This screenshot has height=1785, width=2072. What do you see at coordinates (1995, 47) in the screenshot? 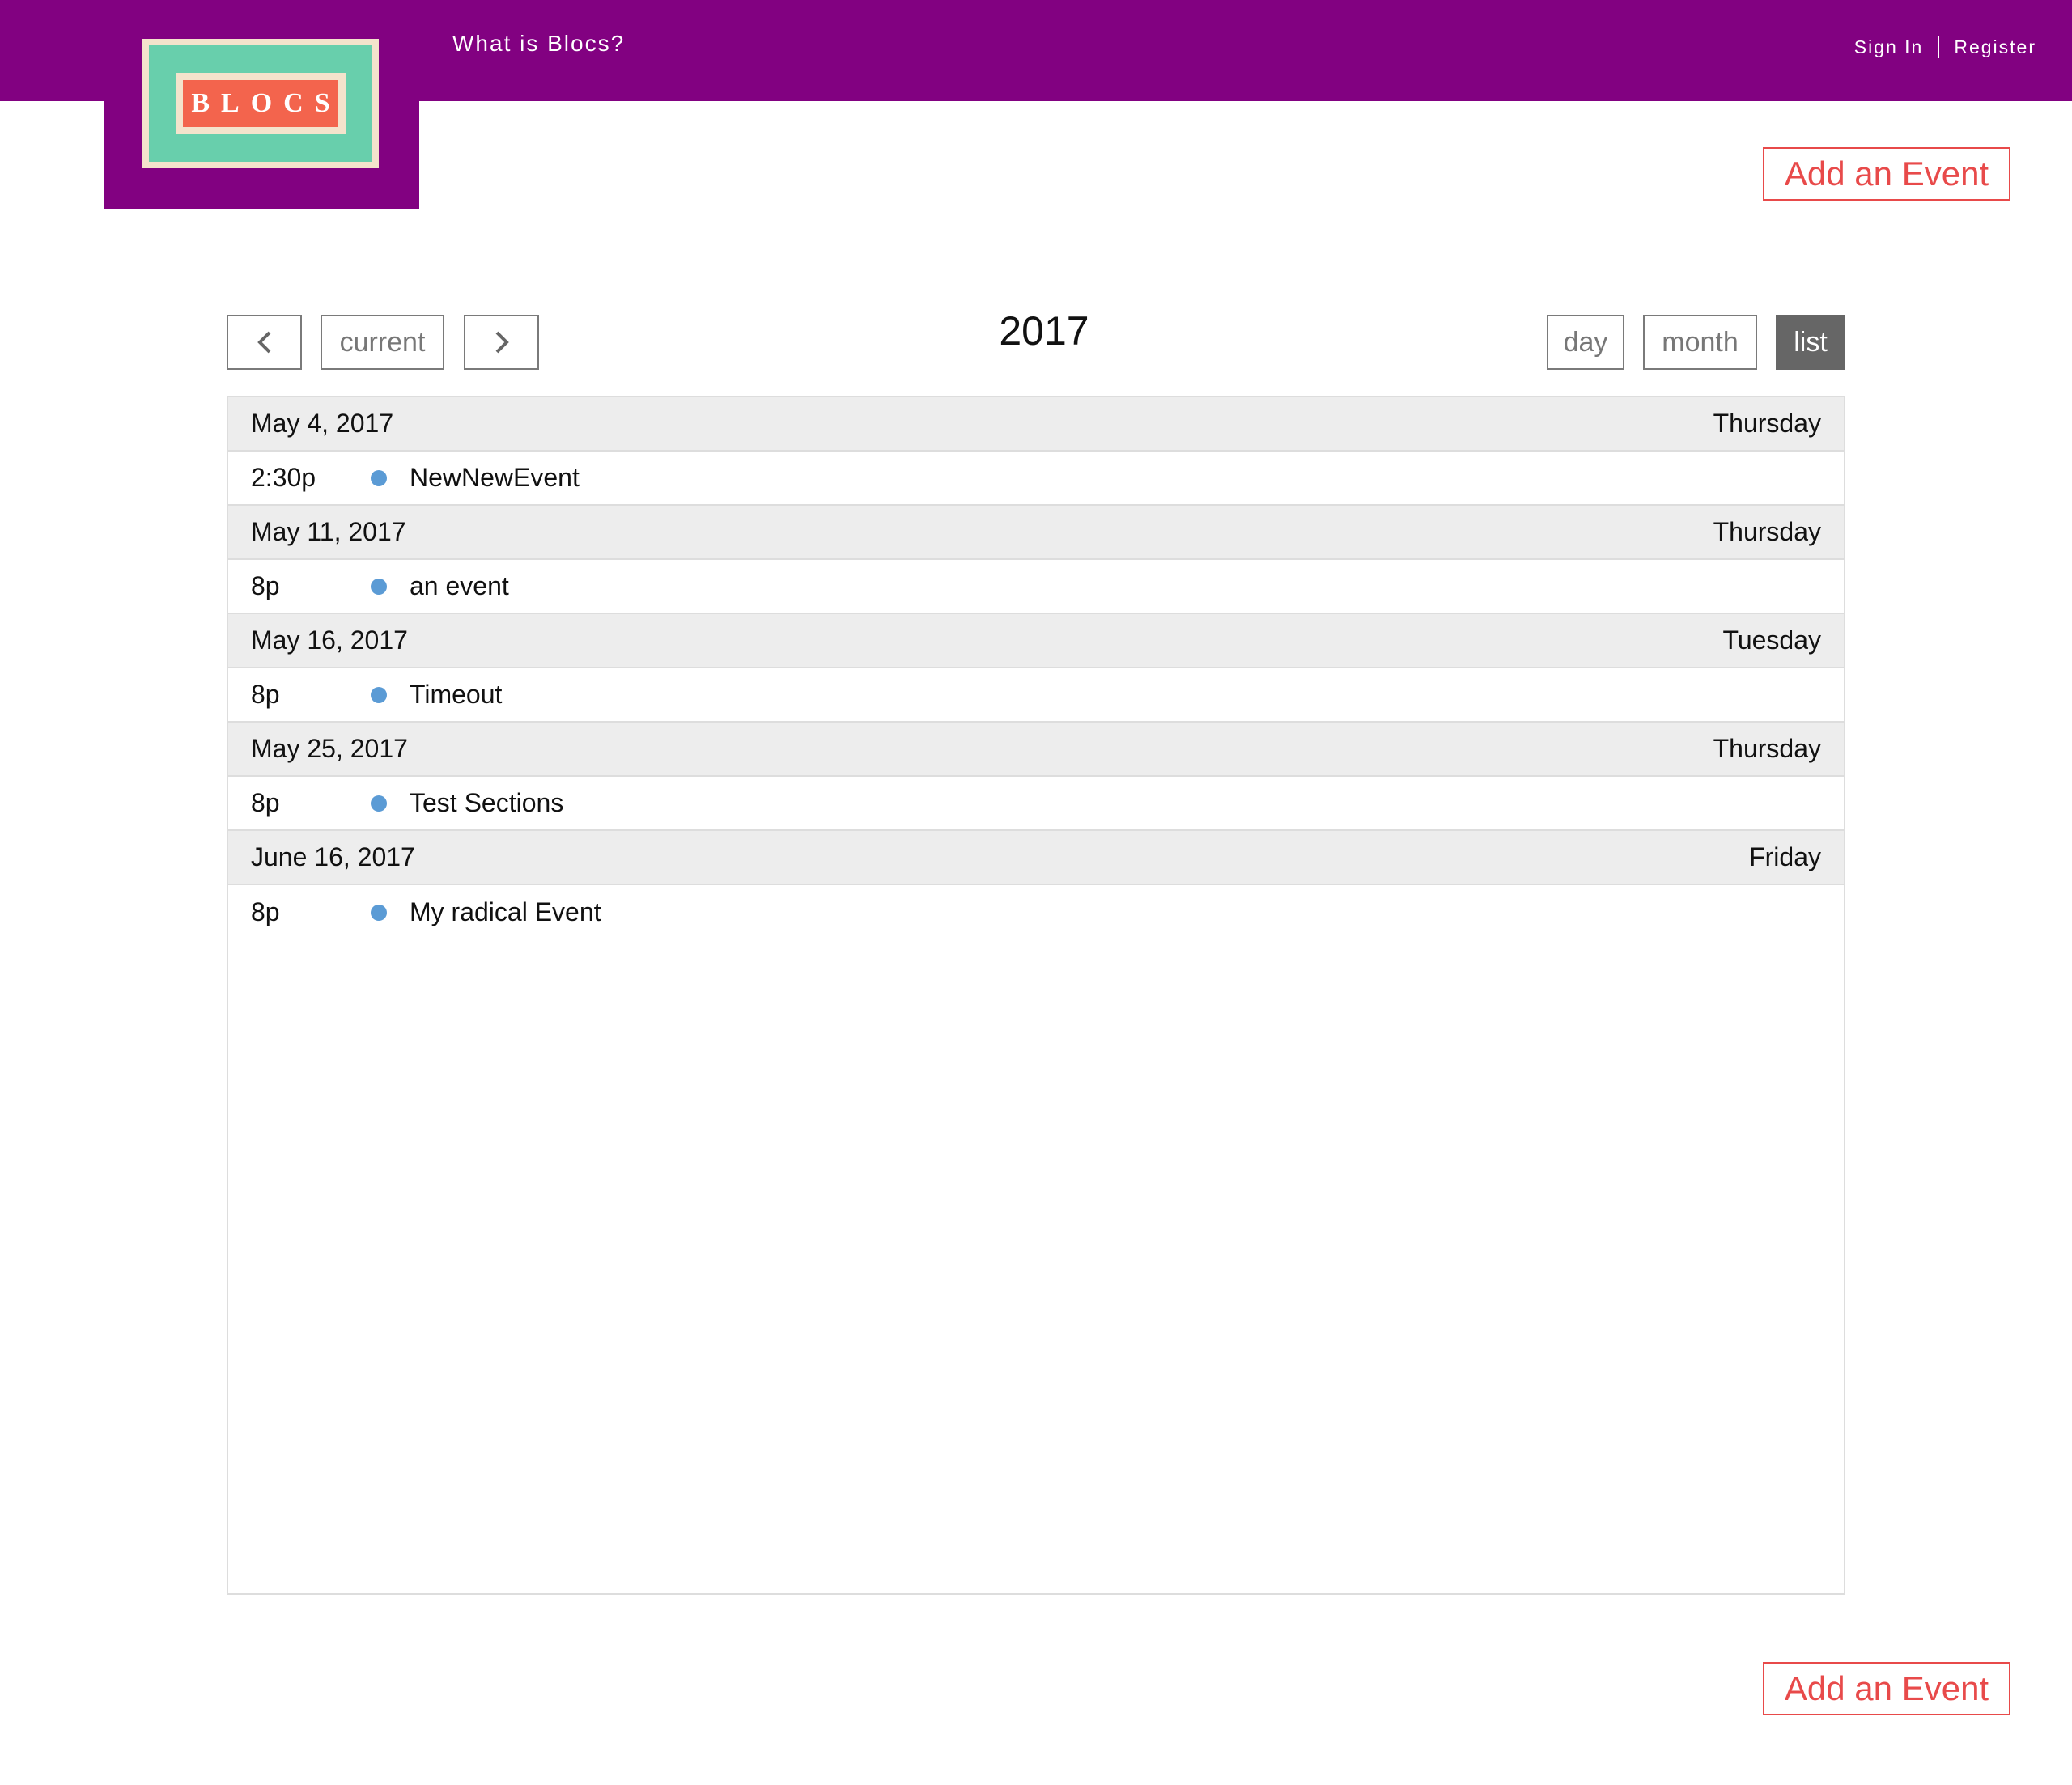
I see `register-link: Register` at bounding box center [1995, 47].